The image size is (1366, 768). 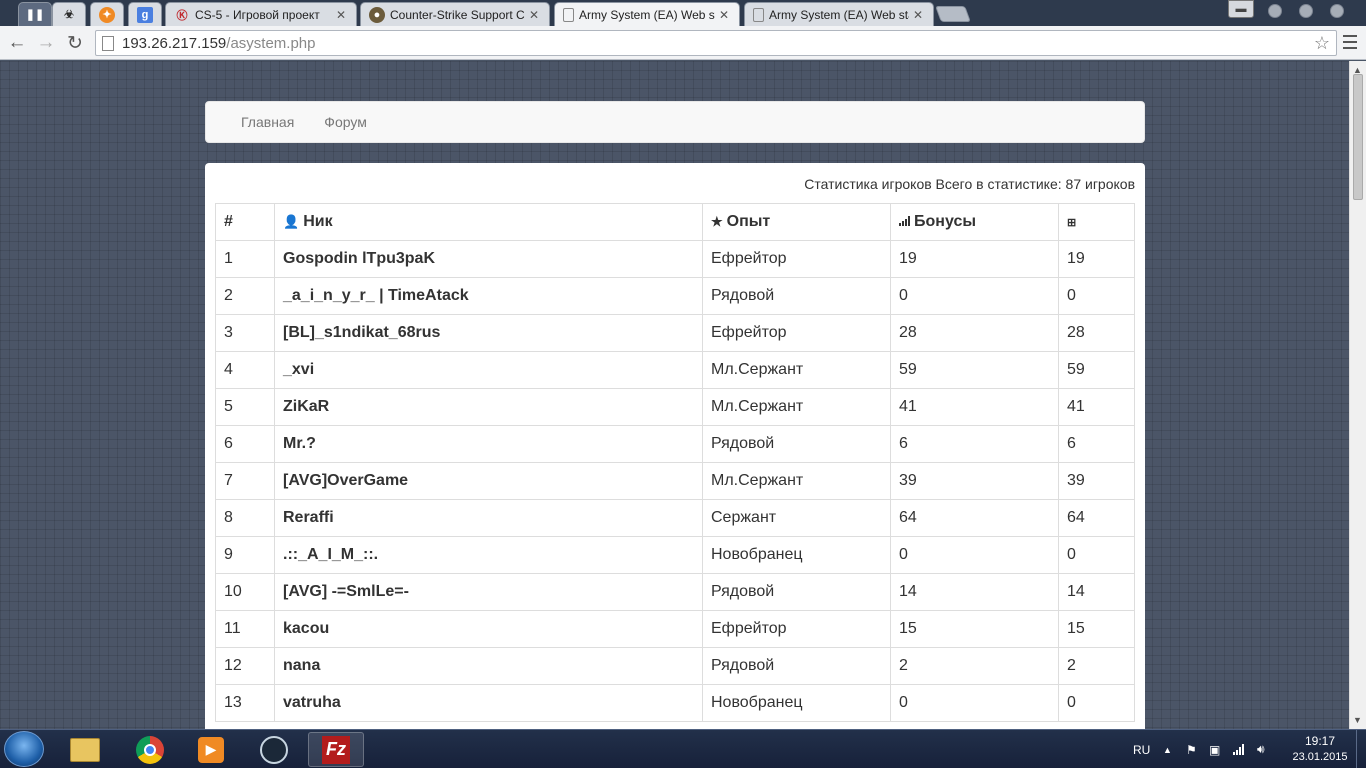 I want to click on scroll-down-arrow-icon: ▼, so click(x=1357, y=720).